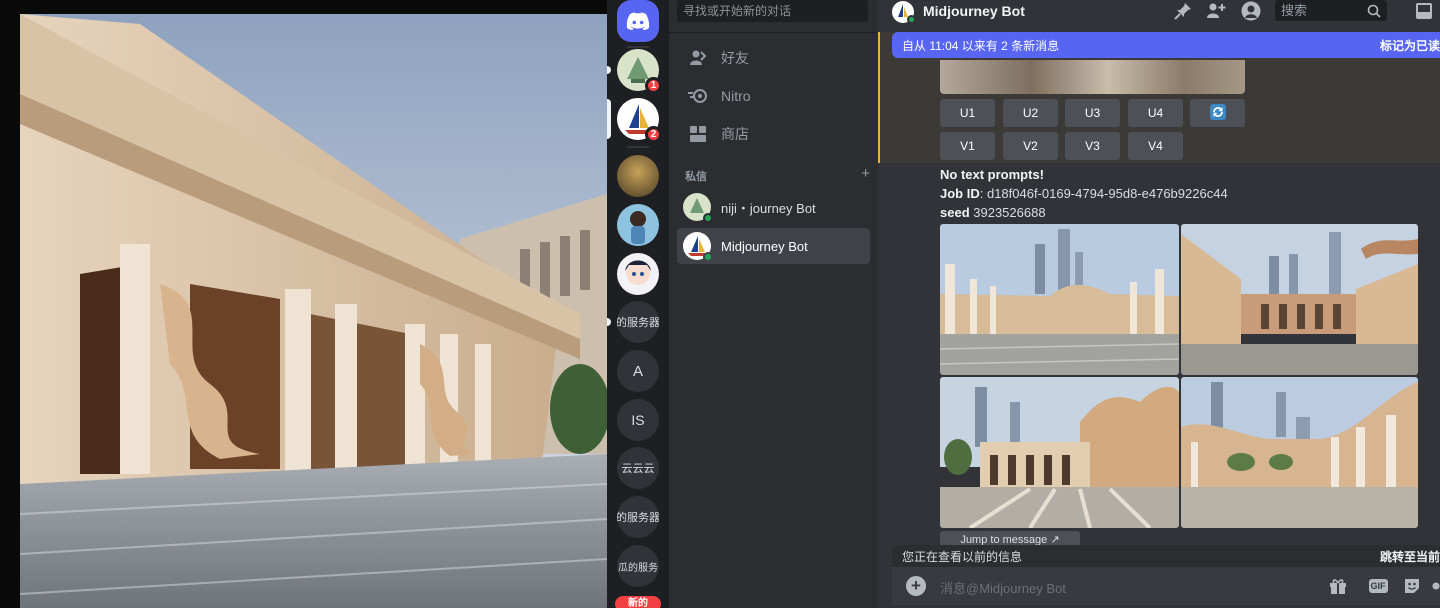  I want to click on dm-search-input: 寻找或开始新的对话, so click(772, 11).